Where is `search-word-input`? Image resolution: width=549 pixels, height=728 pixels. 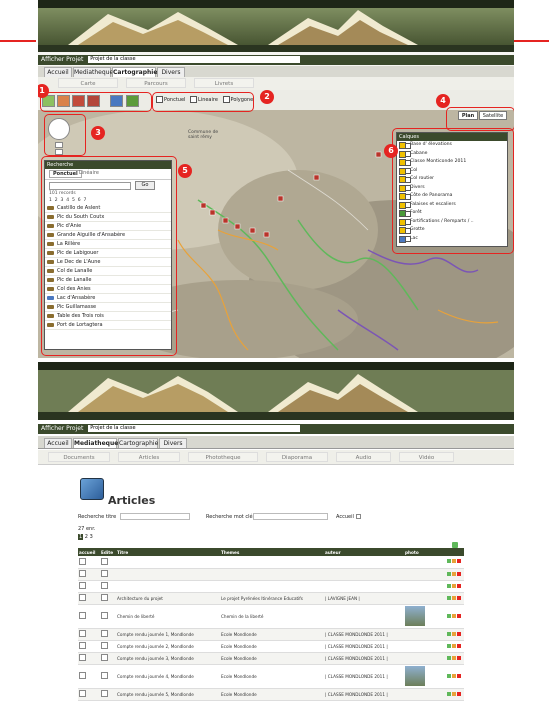 search-word-input is located at coordinates (290, 516).